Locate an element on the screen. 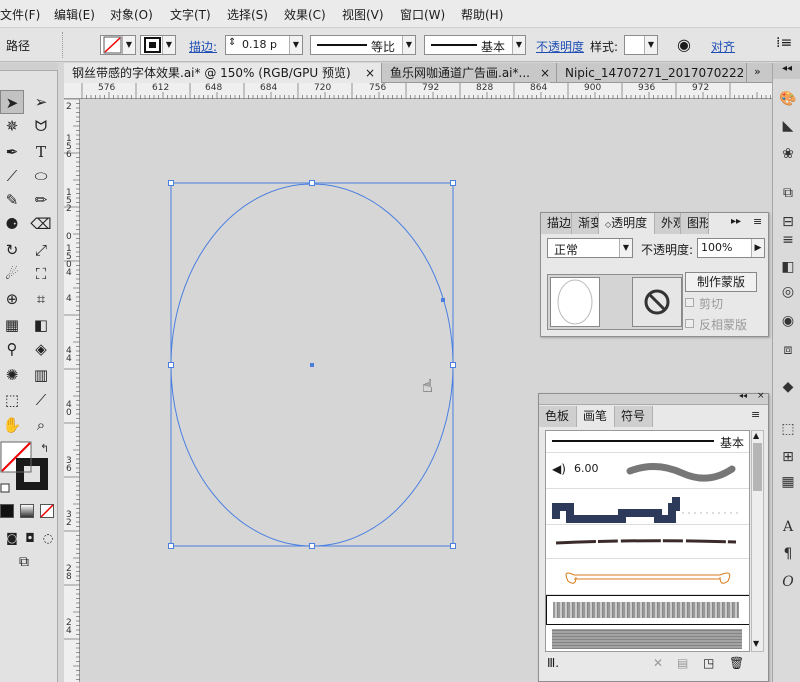  artboards-icon: ⧉ is located at coordinates (788, 193).